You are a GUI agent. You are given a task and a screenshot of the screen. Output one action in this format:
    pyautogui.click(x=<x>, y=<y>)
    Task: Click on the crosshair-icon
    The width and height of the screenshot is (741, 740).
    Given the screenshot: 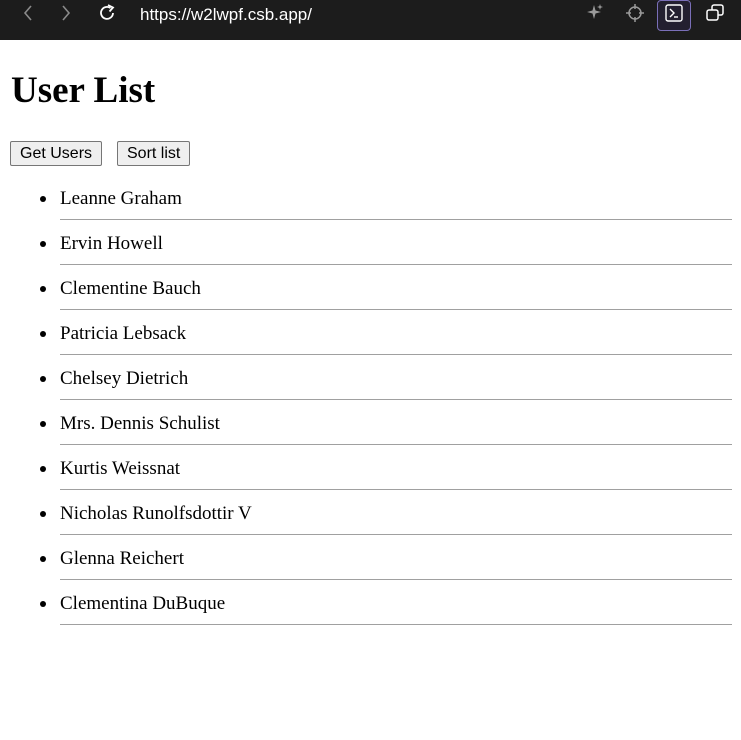 What is the action you would take?
    pyautogui.click(x=635, y=15)
    